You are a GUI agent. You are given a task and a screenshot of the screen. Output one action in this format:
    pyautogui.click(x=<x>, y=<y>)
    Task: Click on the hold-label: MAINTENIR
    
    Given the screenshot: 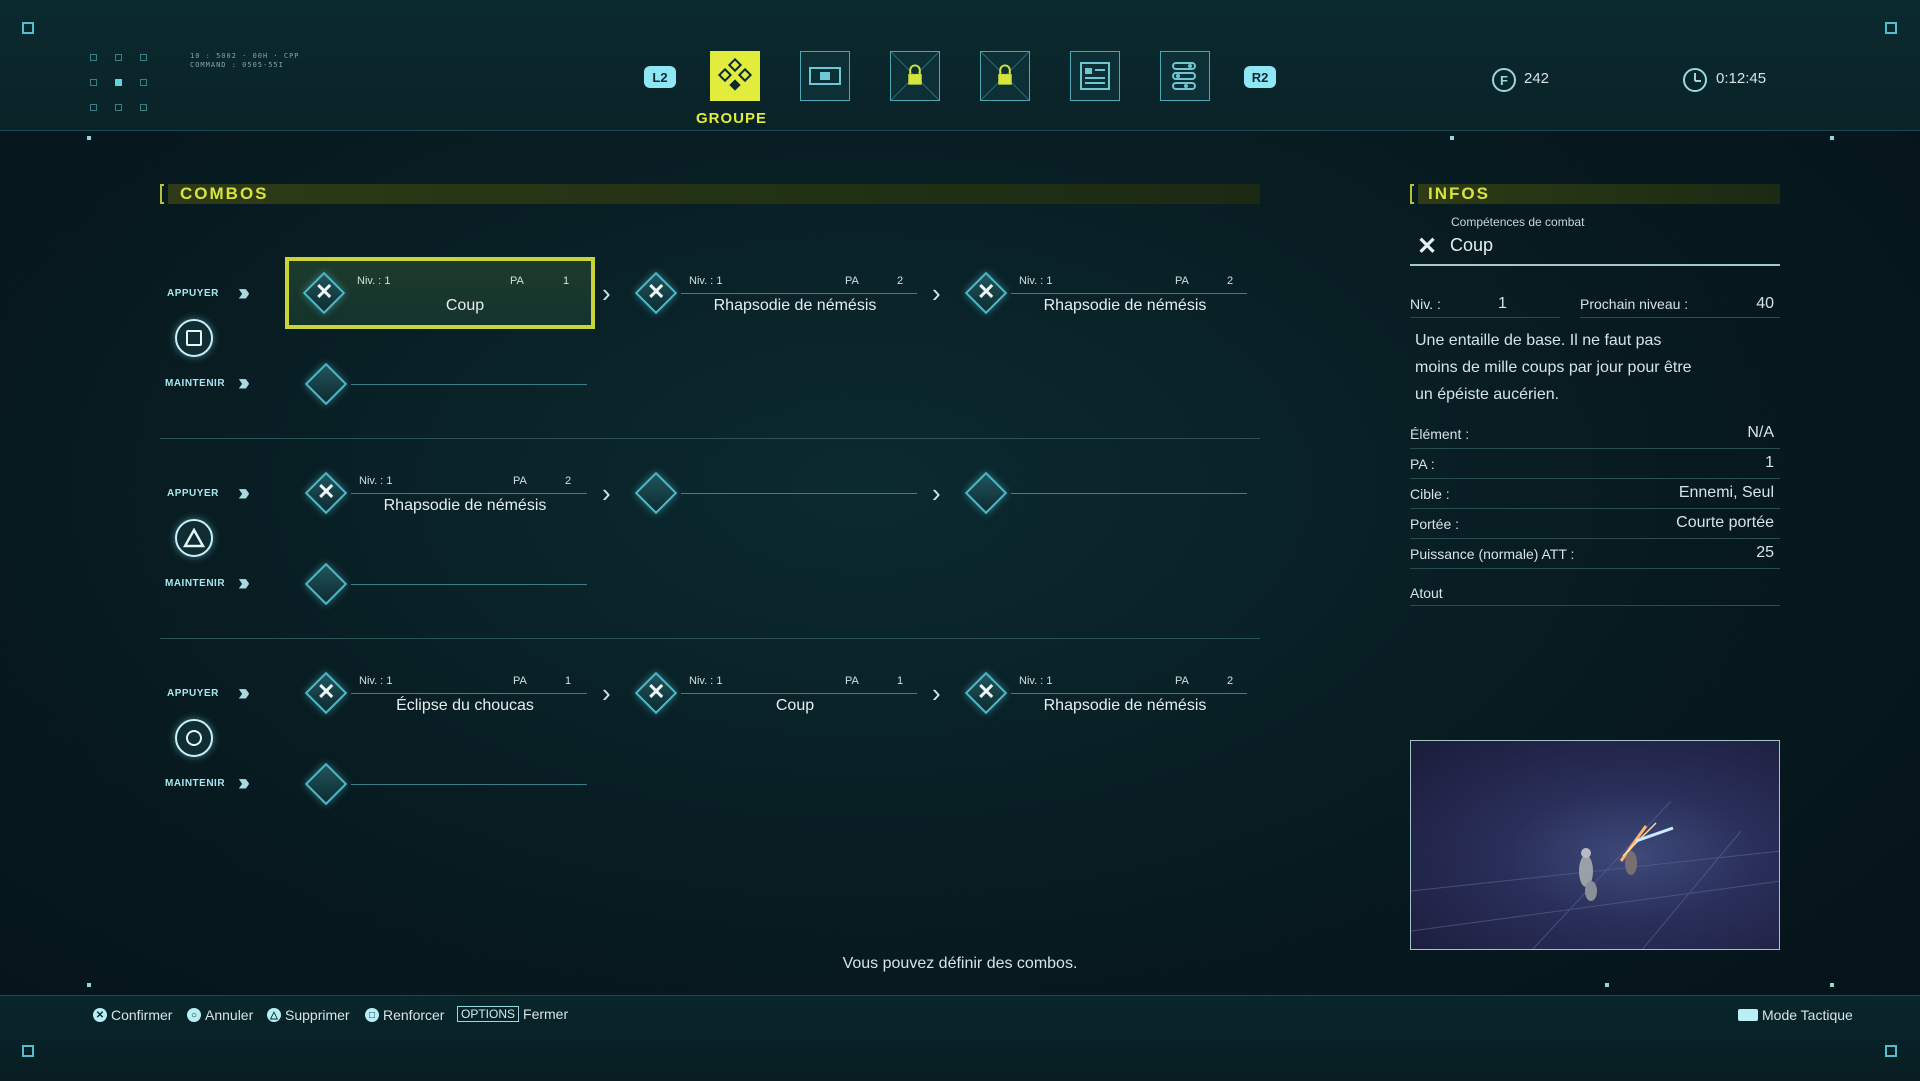 What is the action you would take?
    pyautogui.click(x=195, y=383)
    